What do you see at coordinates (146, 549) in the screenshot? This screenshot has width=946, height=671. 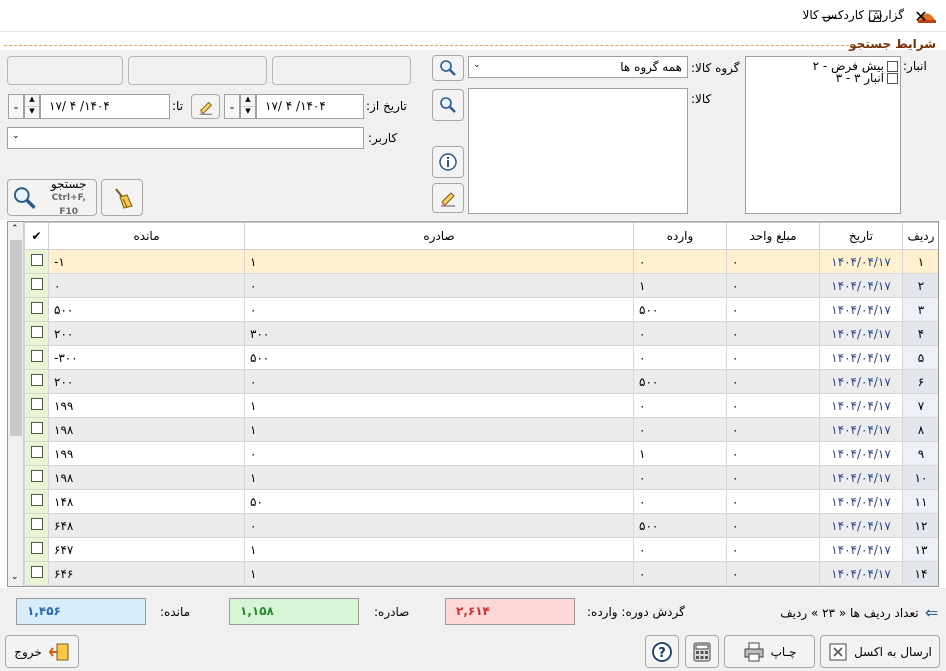 I see `balance-cell: ۶۴۷` at bounding box center [146, 549].